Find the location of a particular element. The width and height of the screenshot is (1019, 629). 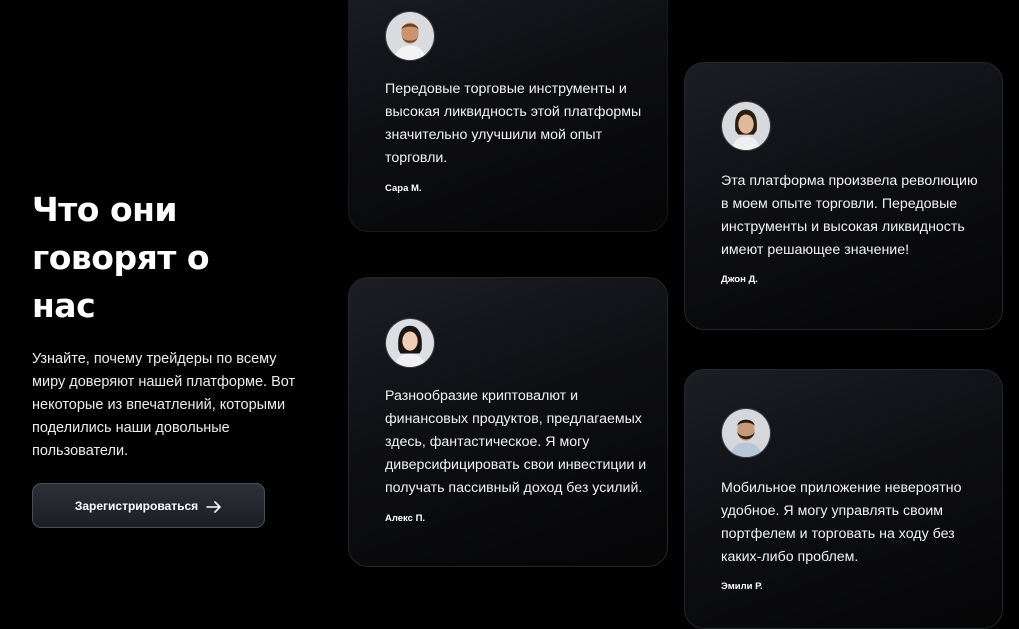

arrow-right-icon is located at coordinates (214, 506).